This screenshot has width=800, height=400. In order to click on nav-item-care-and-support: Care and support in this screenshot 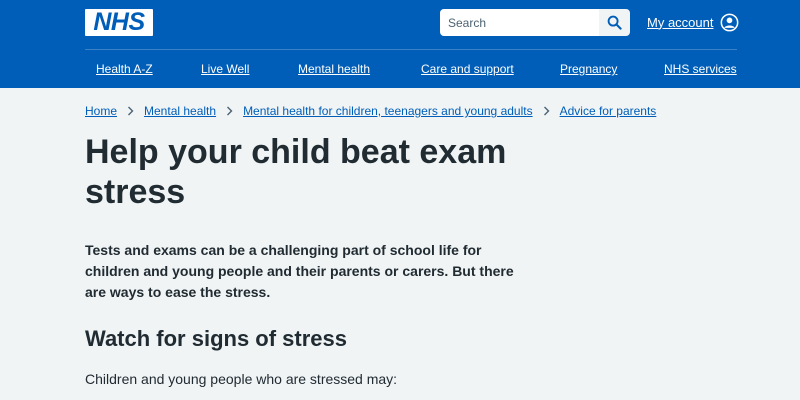, I will do `click(467, 69)`.